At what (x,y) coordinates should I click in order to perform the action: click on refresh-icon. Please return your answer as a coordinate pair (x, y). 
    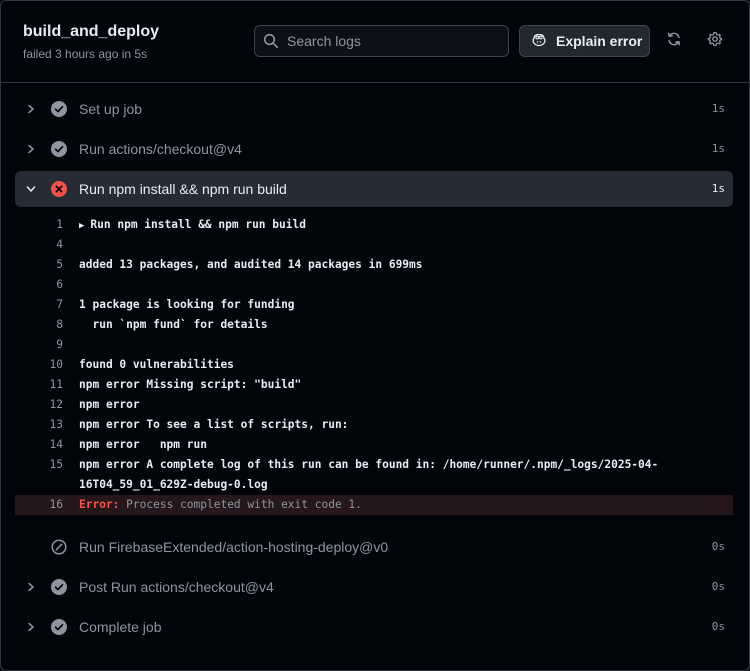
    Looking at the image, I should click on (674, 41).